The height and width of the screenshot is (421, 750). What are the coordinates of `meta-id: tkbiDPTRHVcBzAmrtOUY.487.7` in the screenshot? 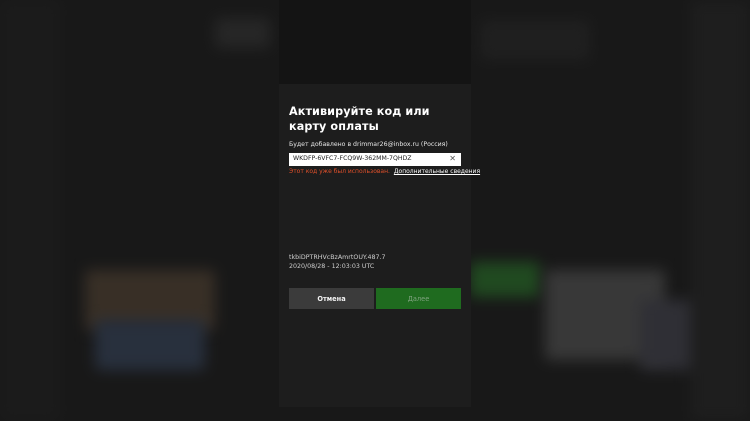 It's located at (337, 257).